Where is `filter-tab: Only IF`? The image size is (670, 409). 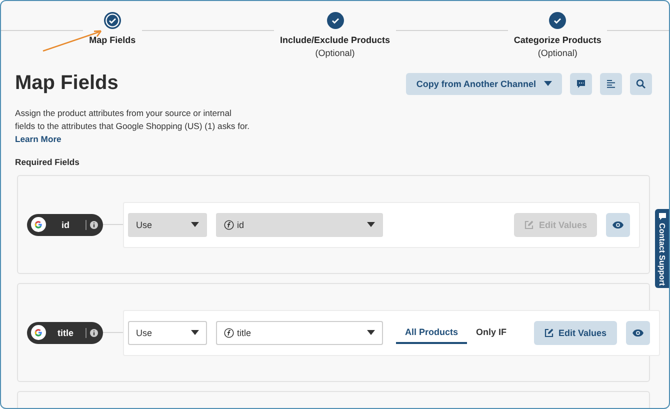 filter-tab: Only IF is located at coordinates (491, 333).